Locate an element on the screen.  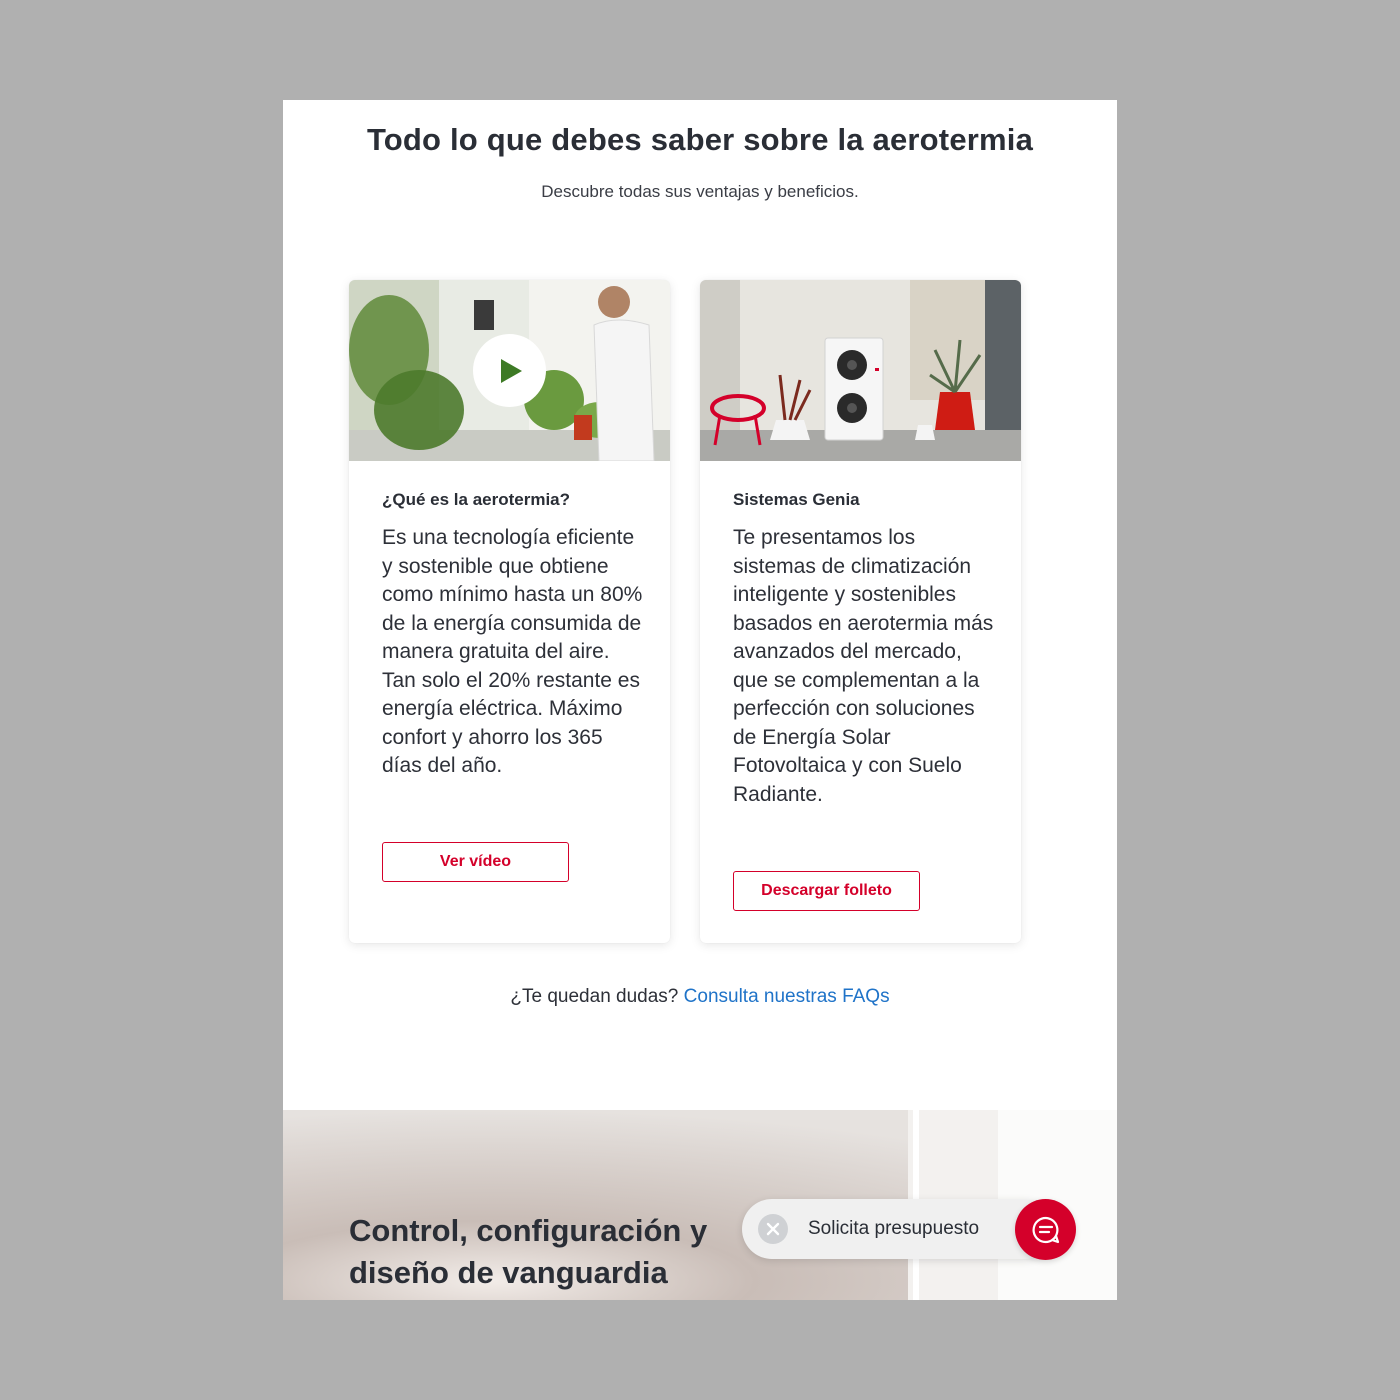
product-photo is located at coordinates (860, 370).